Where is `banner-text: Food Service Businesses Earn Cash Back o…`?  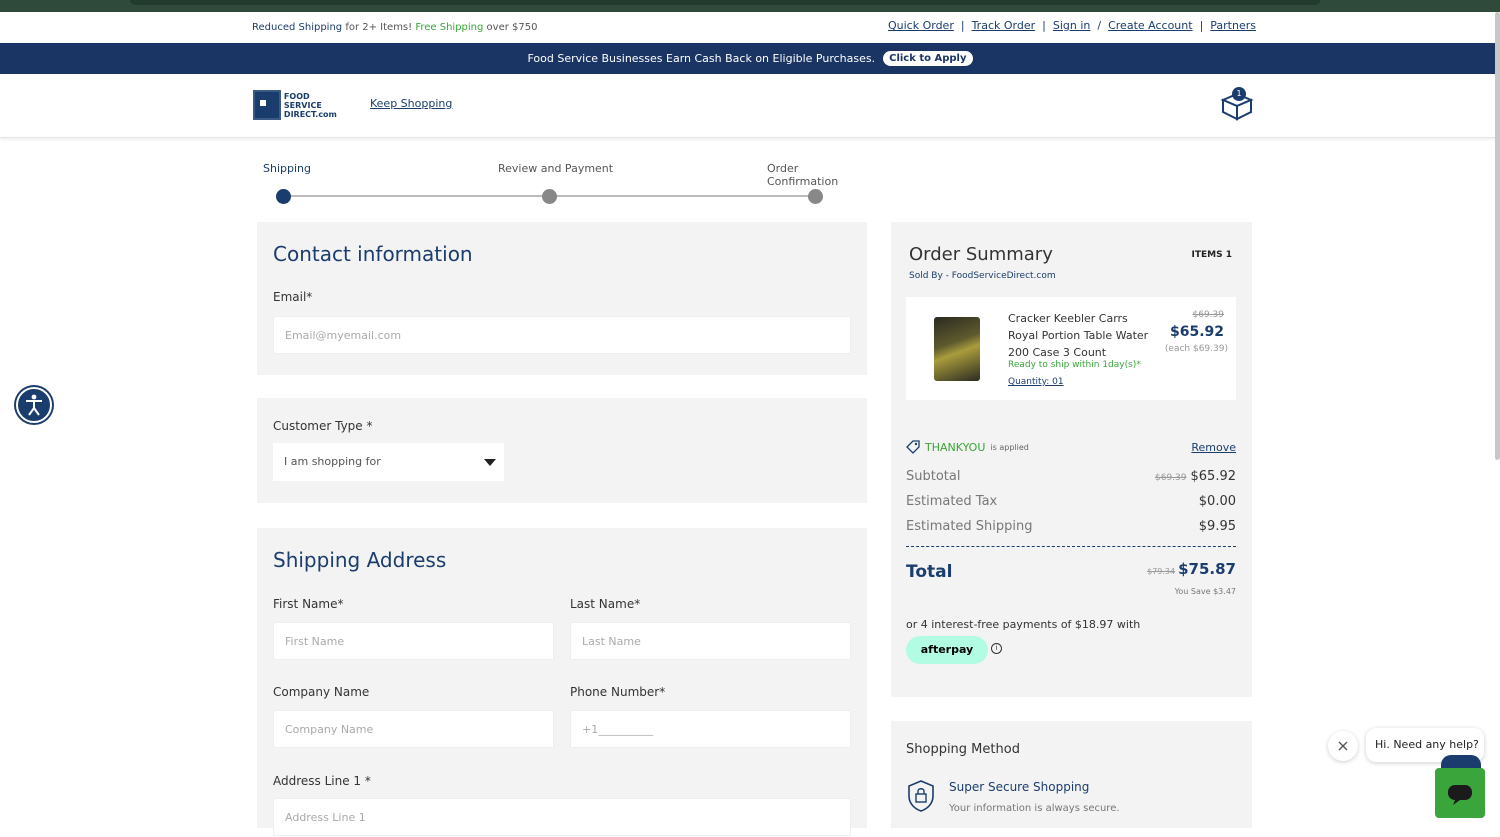 banner-text: Food Service Businesses Earn Cash Back o… is located at coordinates (701, 58).